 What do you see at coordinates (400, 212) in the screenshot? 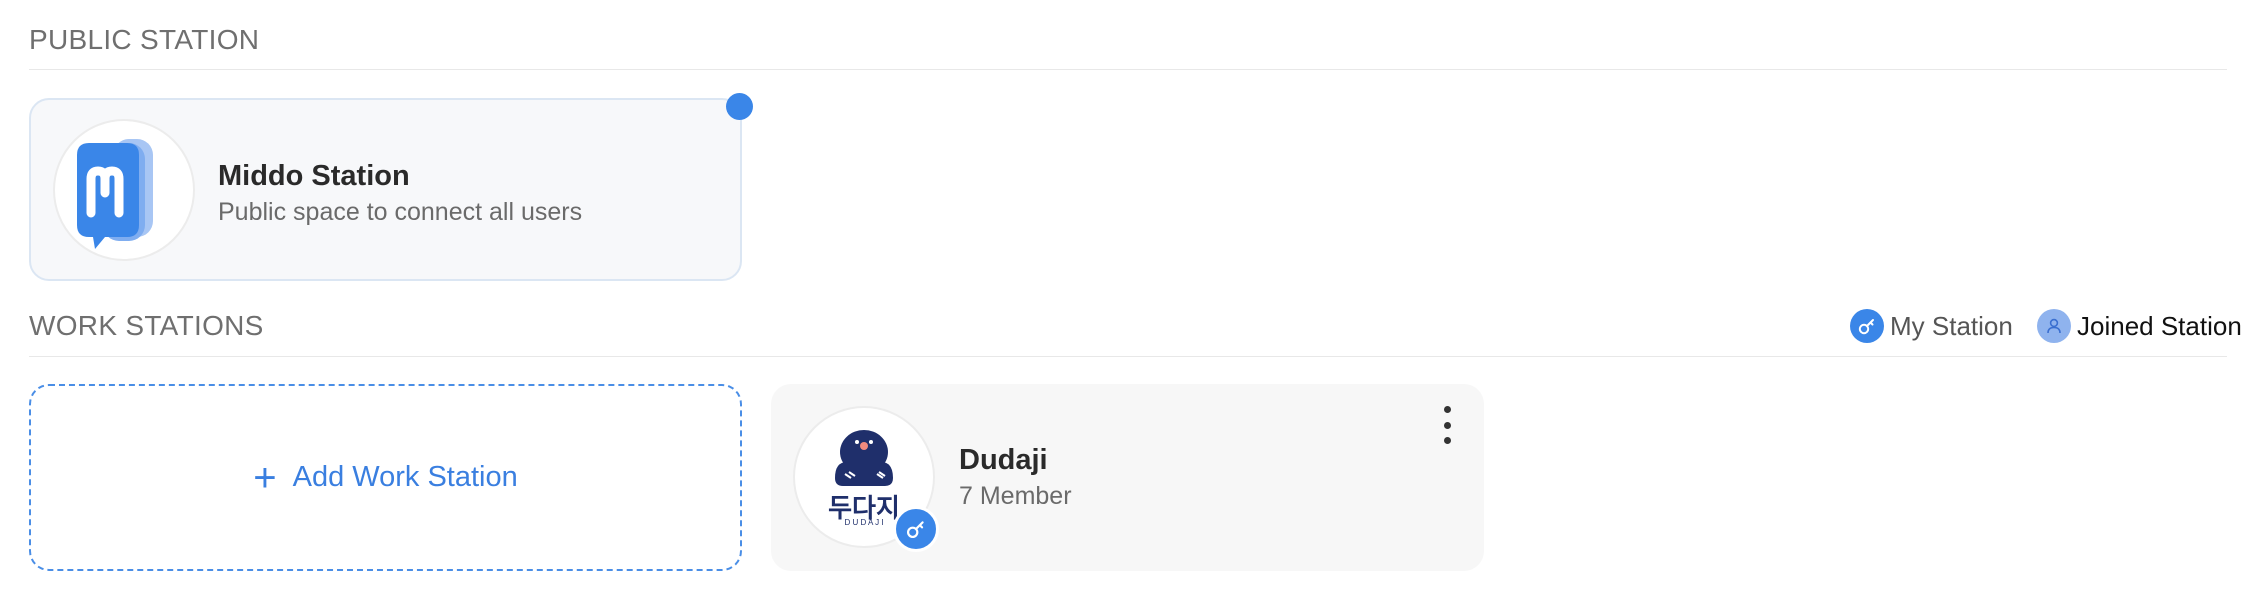
I see `public-station-description: Public space to connect all users` at bounding box center [400, 212].